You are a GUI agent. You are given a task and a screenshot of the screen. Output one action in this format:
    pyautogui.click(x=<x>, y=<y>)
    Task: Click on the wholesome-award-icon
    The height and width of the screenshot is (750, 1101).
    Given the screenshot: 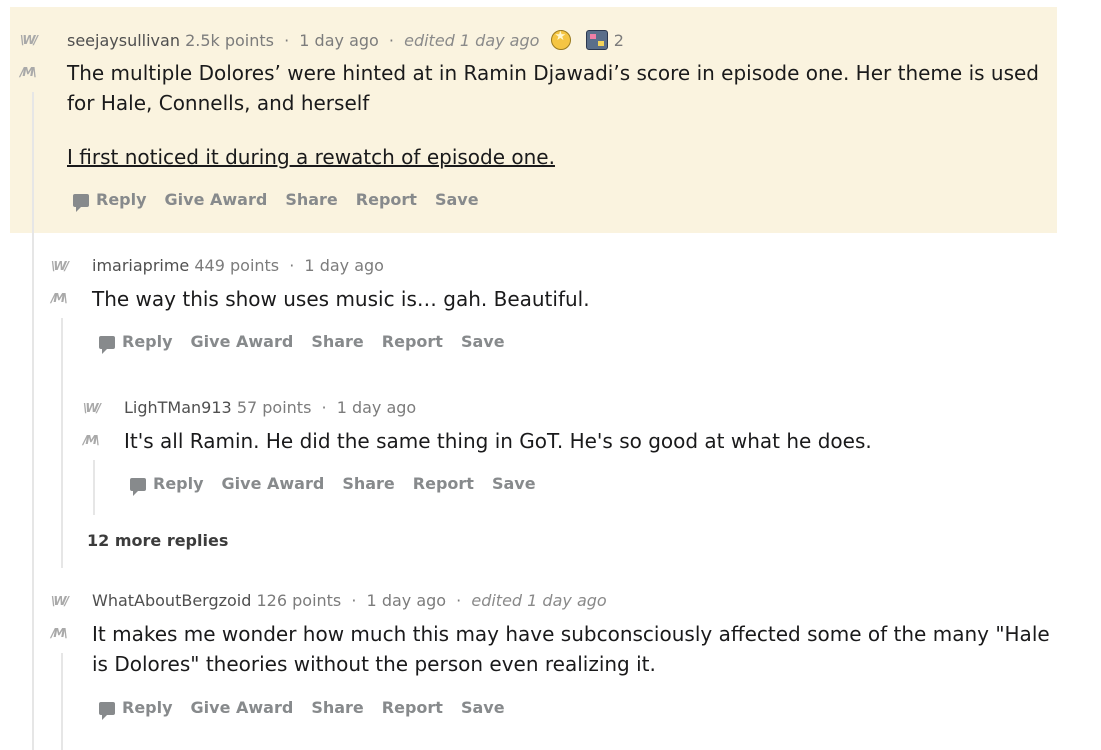 What is the action you would take?
    pyautogui.click(x=596, y=40)
    